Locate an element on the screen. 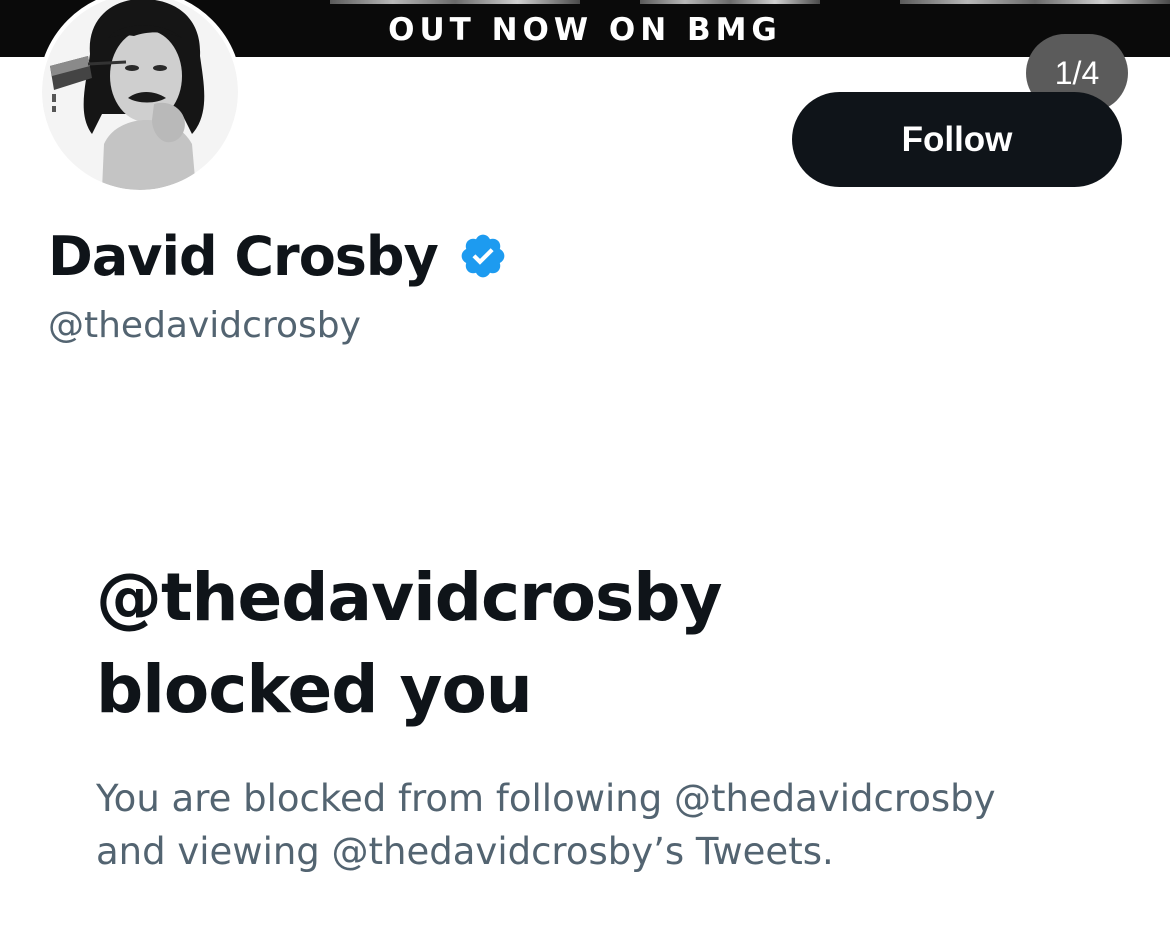 This screenshot has width=1170, height=936. profile-photo is located at coordinates (140, 95).